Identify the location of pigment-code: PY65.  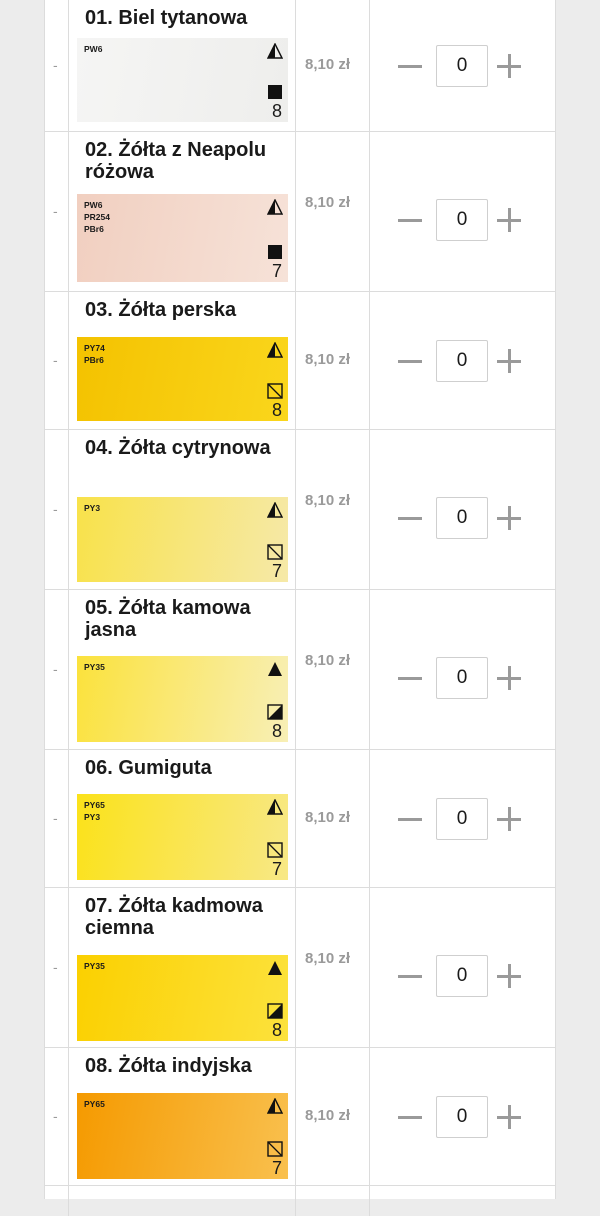
(94, 1104).